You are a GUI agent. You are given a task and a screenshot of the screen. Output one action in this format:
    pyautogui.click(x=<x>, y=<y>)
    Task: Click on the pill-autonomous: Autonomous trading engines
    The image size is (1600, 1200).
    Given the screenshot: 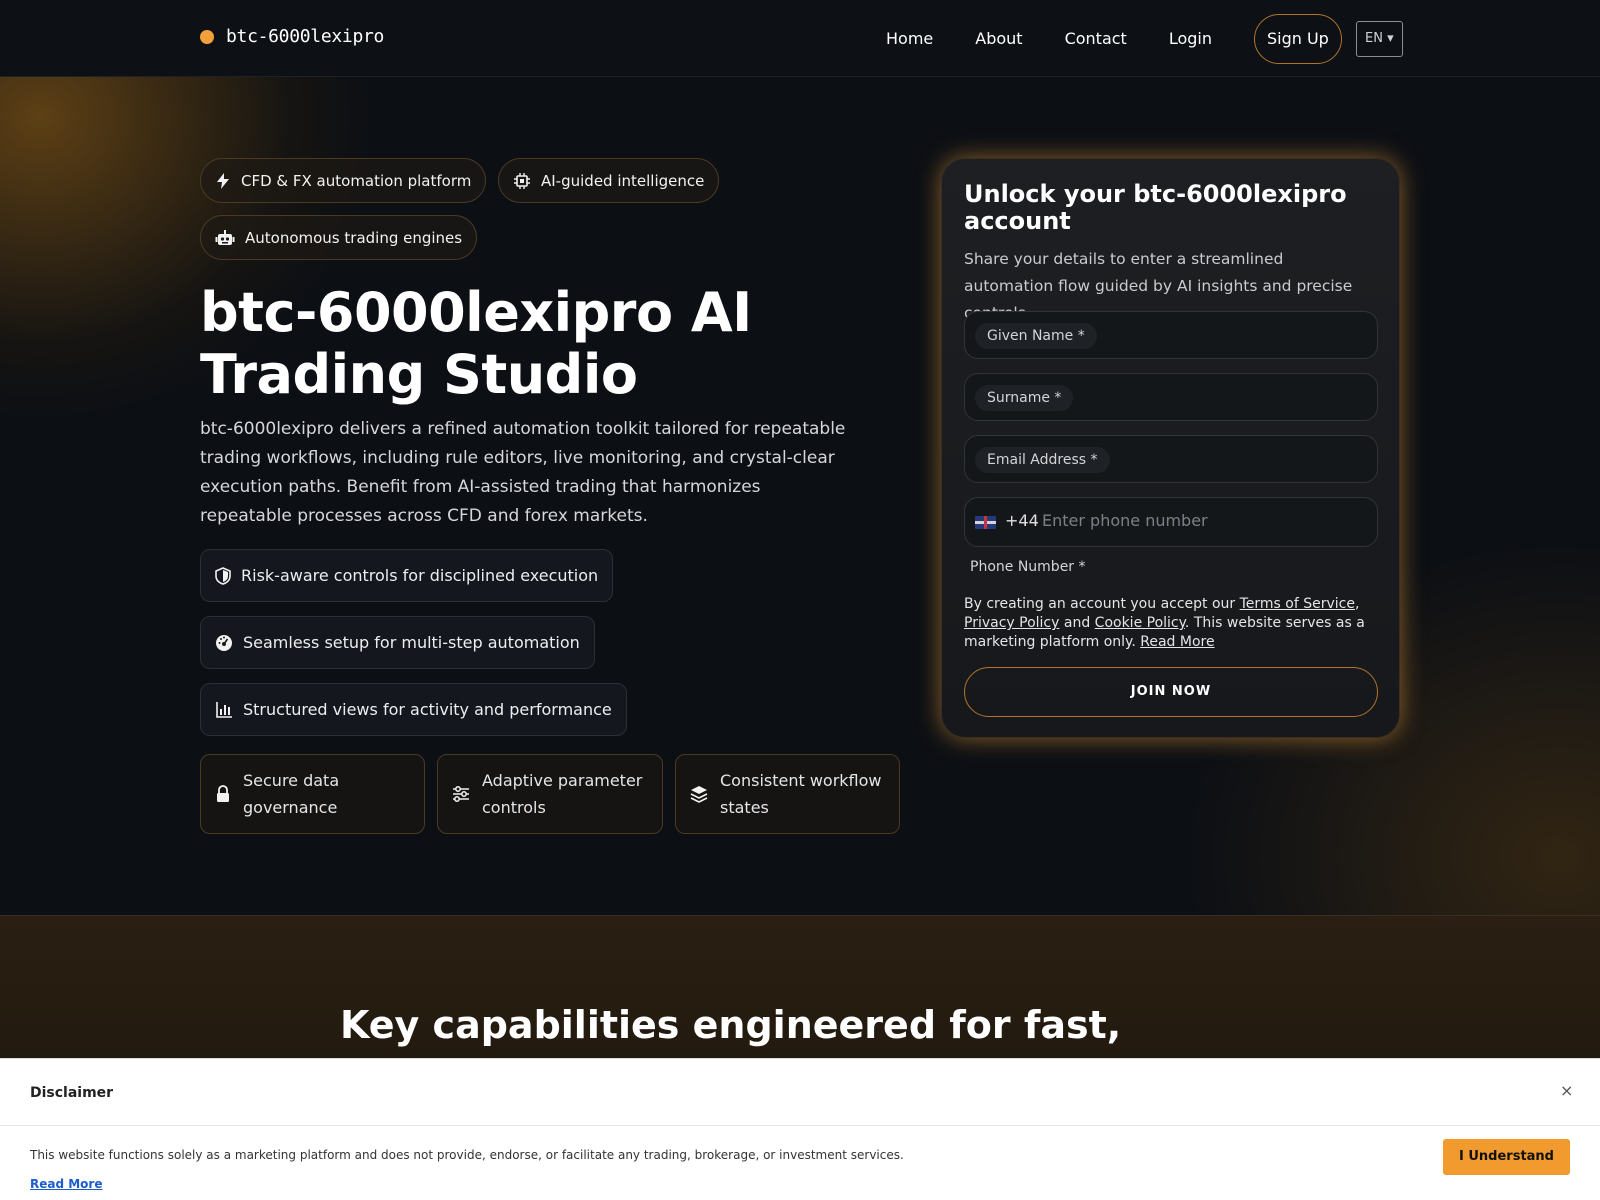 What is the action you would take?
    pyautogui.click(x=339, y=237)
    